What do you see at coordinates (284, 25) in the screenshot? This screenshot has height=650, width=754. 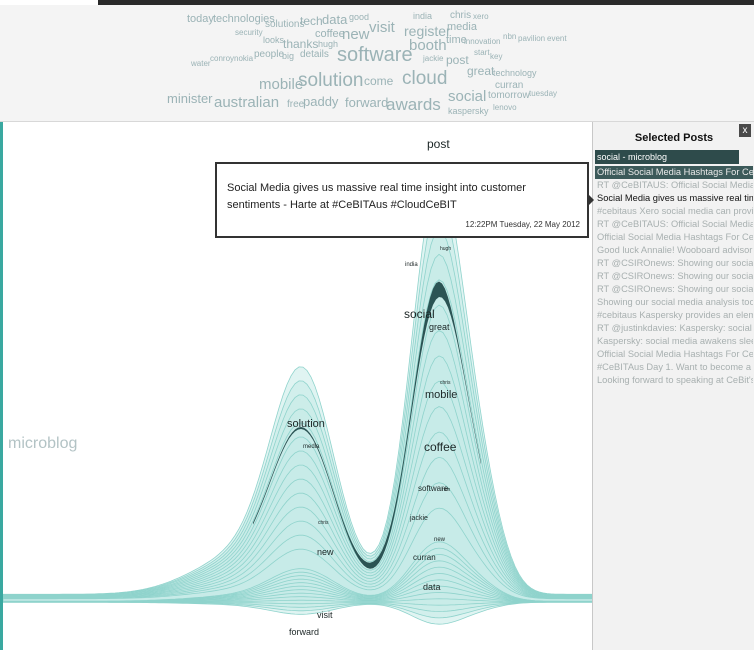 I see `cloud-word: solutions` at bounding box center [284, 25].